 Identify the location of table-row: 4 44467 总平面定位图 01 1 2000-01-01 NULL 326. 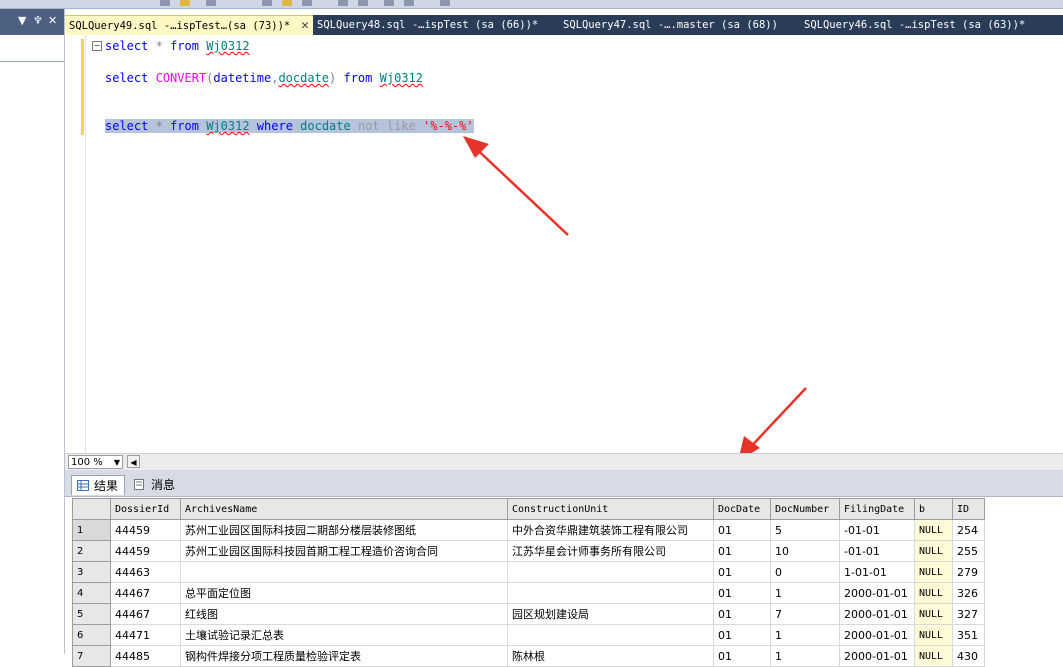
(528, 593).